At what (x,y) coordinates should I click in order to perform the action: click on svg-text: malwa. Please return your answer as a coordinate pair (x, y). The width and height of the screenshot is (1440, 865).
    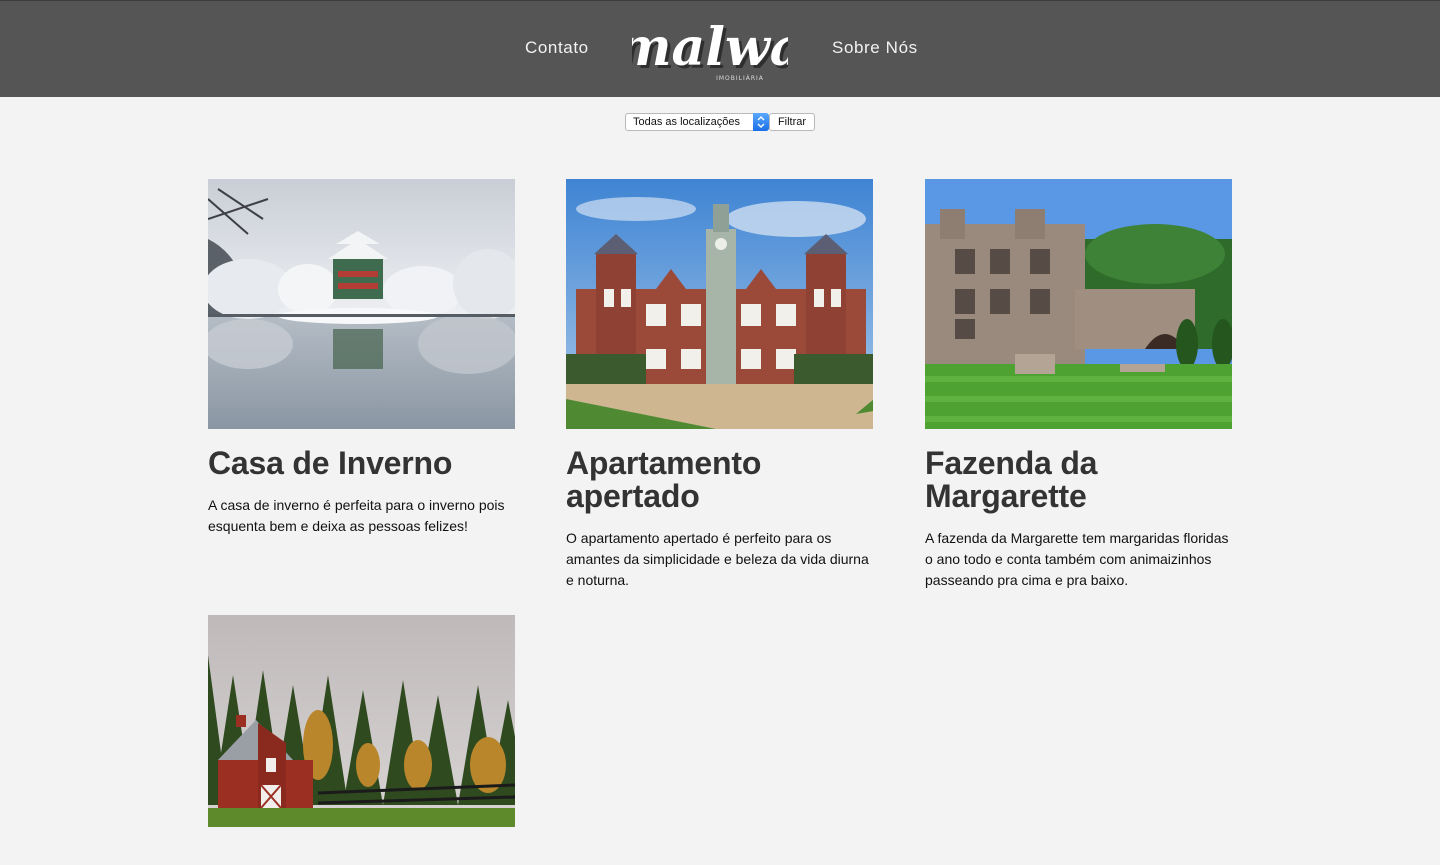
    Looking at the image, I should click on (710, 47).